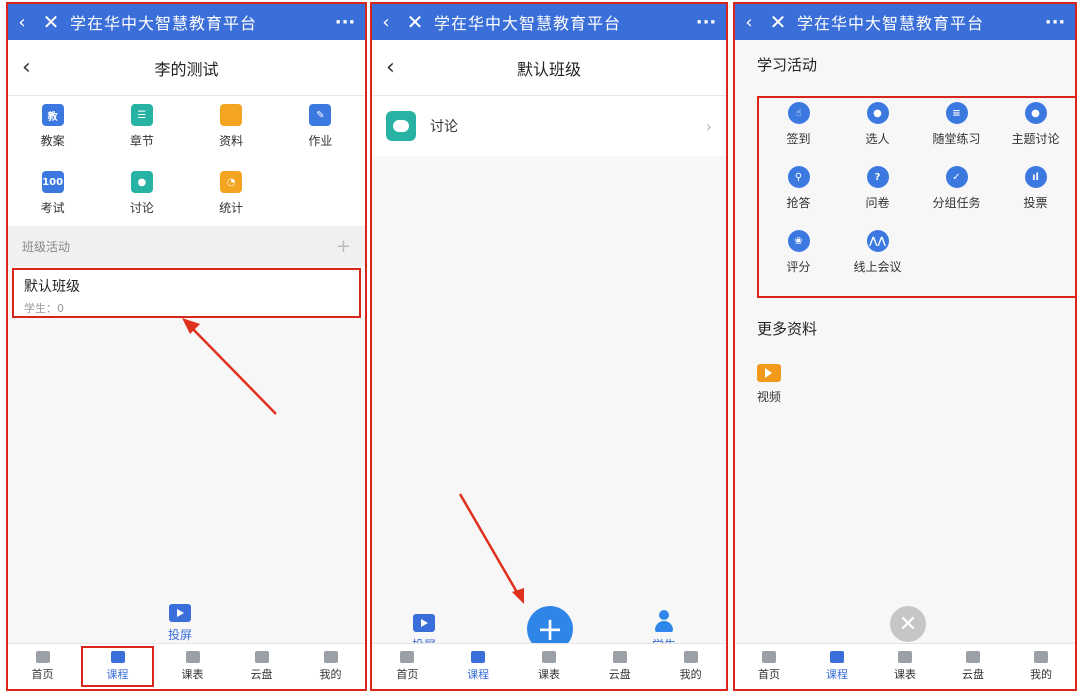 This screenshot has width=1078, height=693. What do you see at coordinates (186, 246) in the screenshot?
I see `class-activity-header: 班级活动 +` at bounding box center [186, 246].